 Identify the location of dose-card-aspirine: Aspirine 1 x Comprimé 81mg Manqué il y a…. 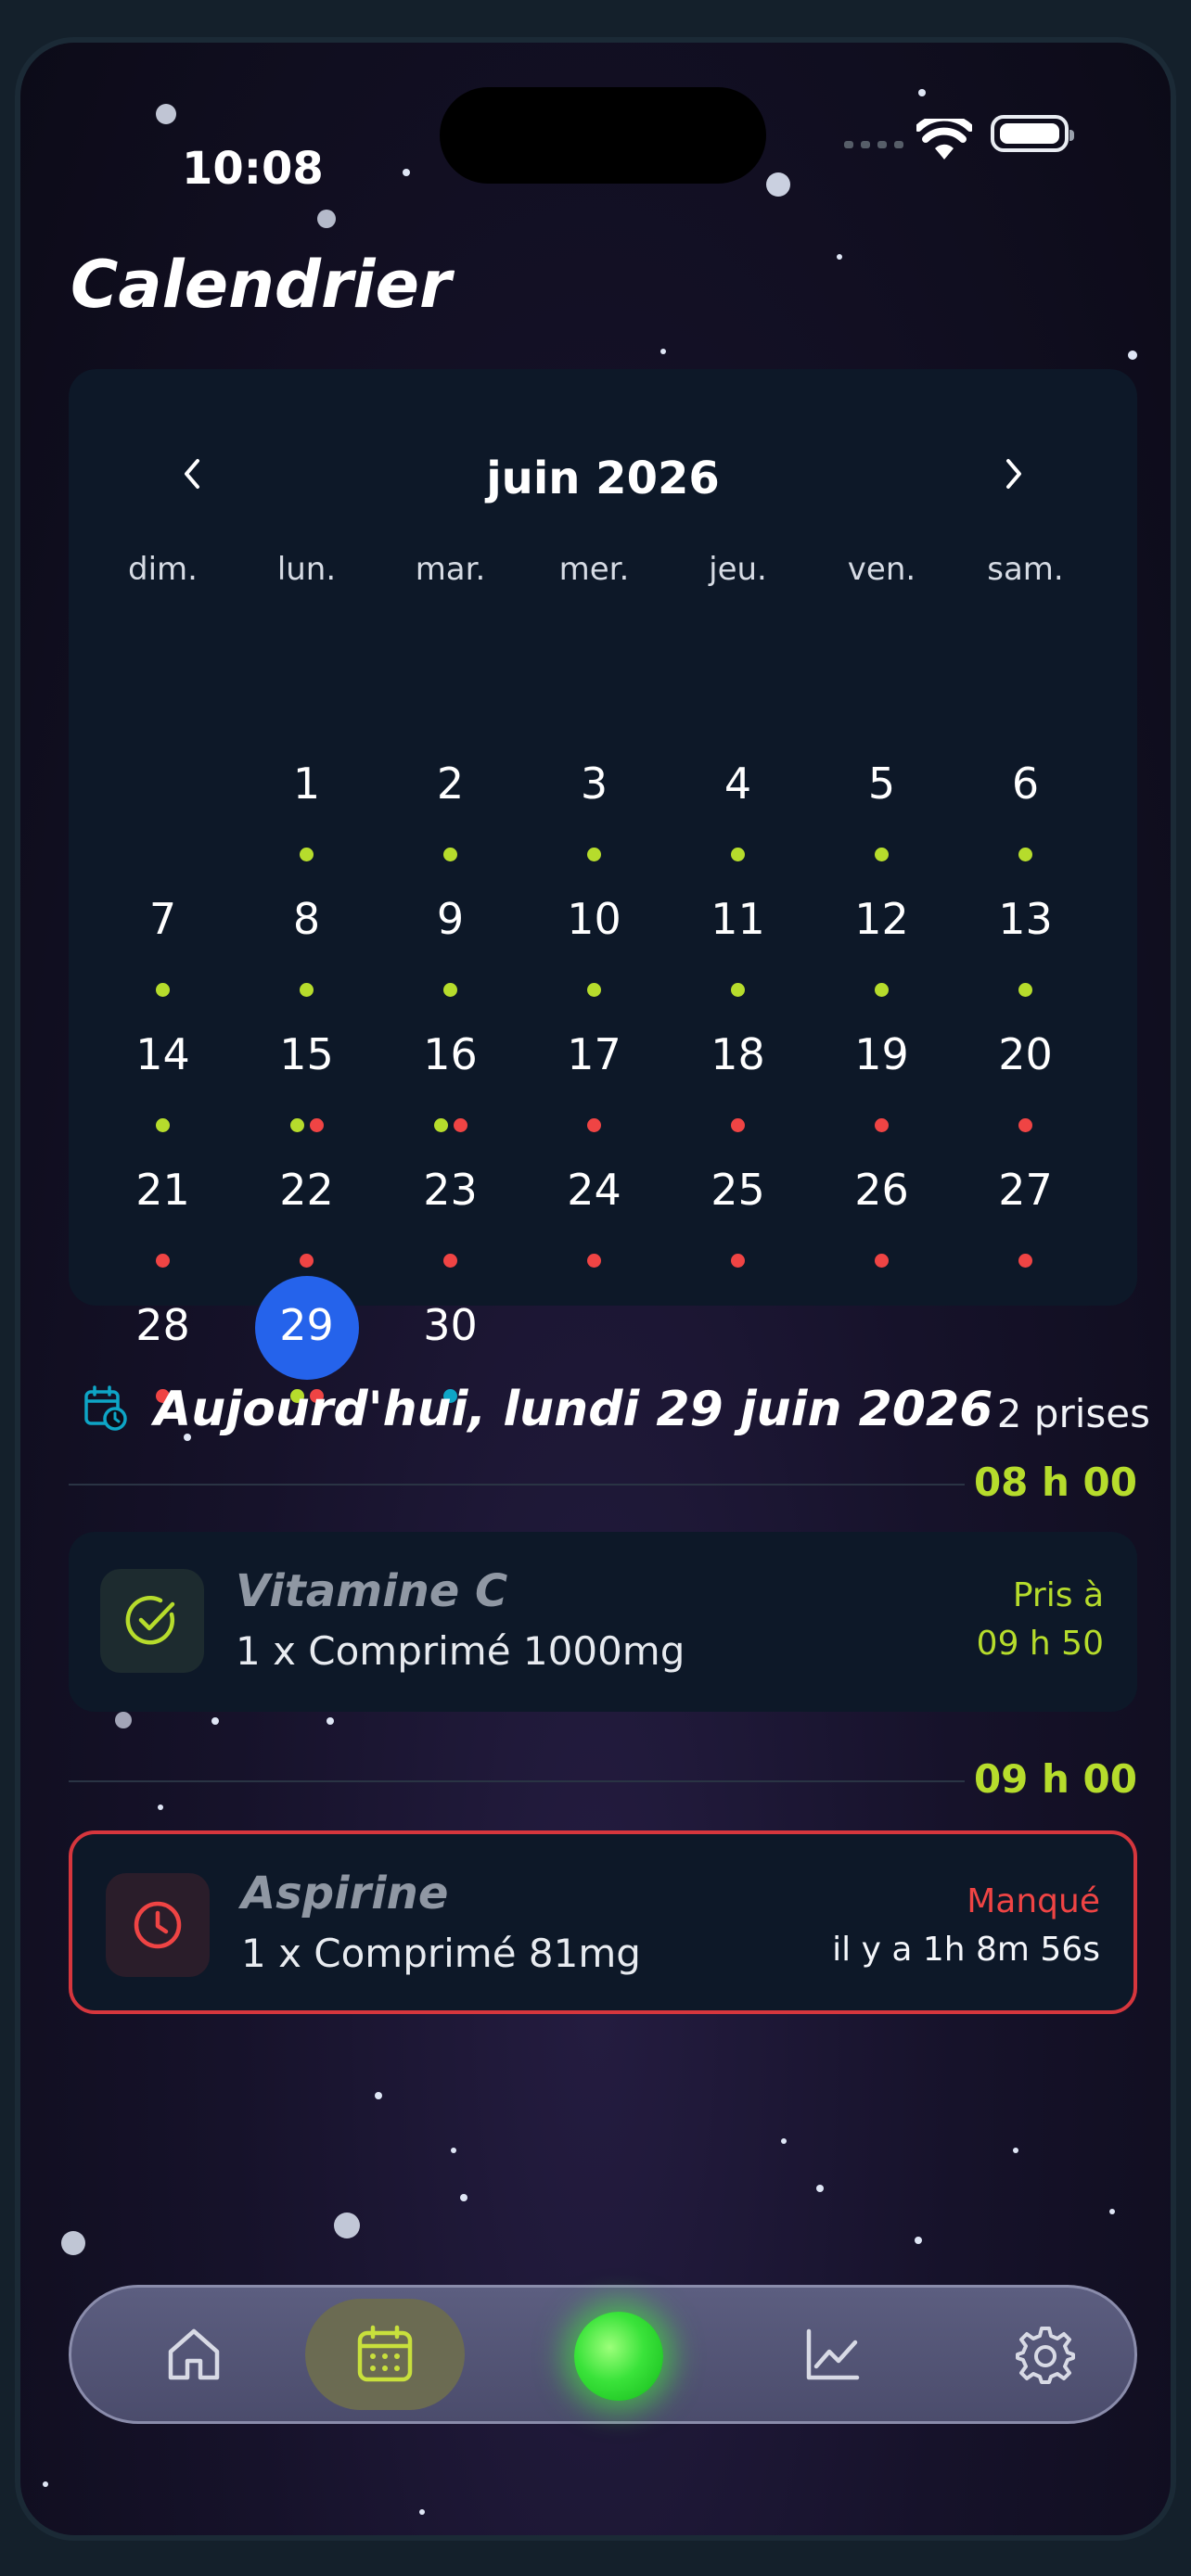
(603, 1922).